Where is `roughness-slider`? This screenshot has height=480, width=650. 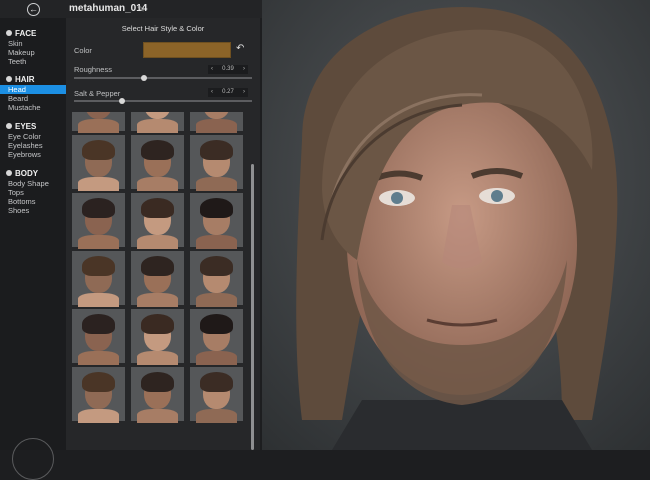 roughness-slider is located at coordinates (163, 78).